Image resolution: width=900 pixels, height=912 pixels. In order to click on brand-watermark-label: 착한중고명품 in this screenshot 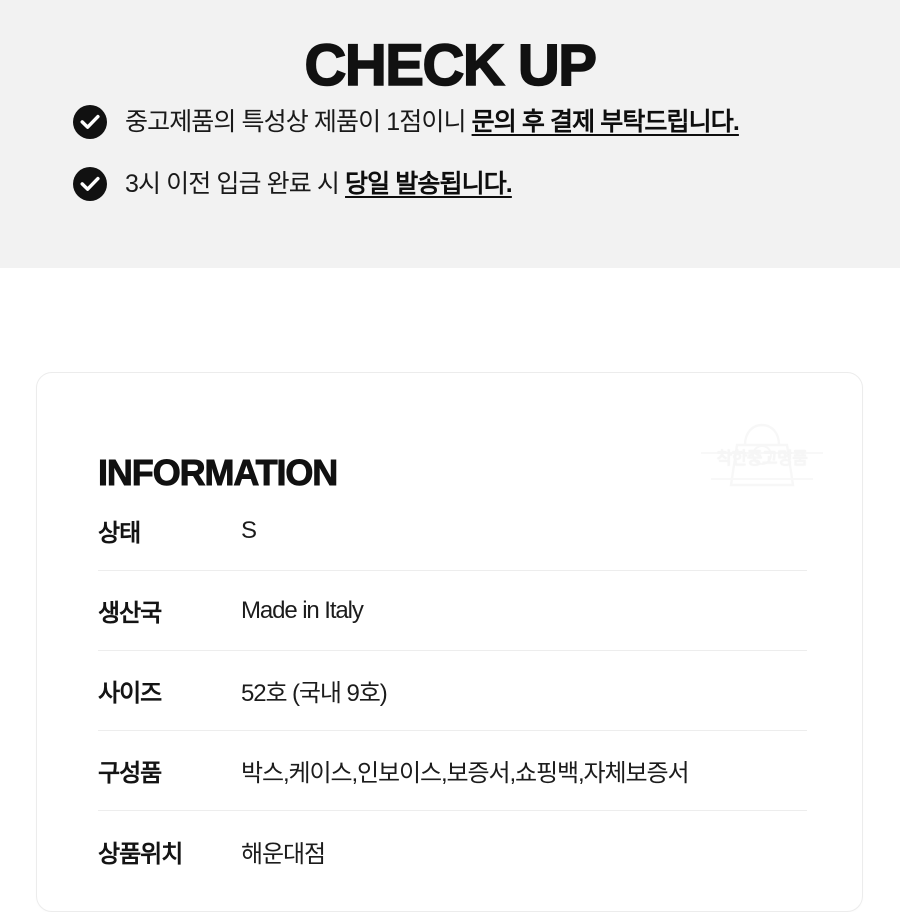, I will do `click(762, 458)`.